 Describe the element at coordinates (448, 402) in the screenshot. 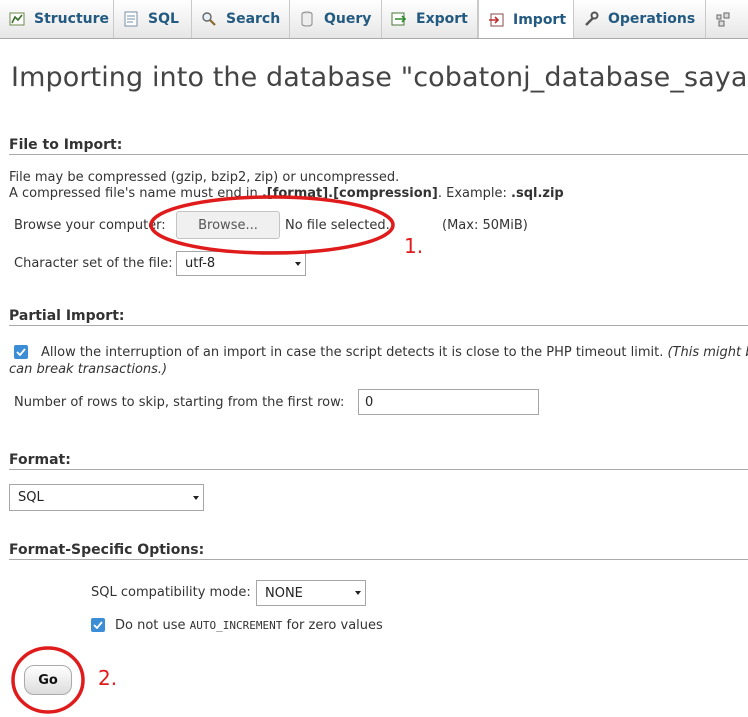

I see `skip-rows-input: 0` at that location.